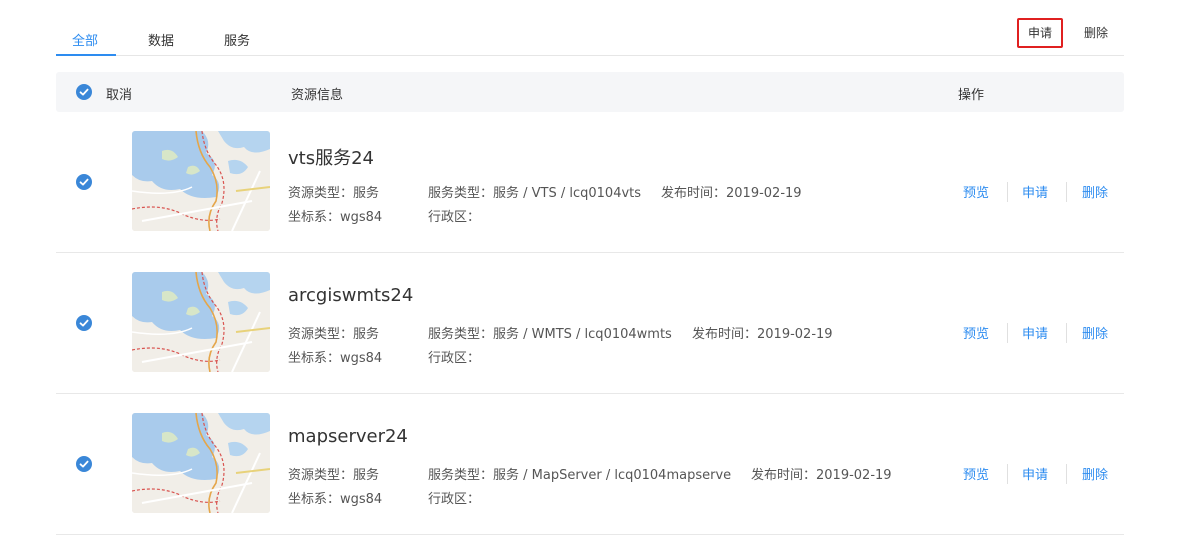 This screenshot has height=554, width=1191. Describe the element at coordinates (348, 436) in the screenshot. I see `resource-title: mapserver24` at that location.